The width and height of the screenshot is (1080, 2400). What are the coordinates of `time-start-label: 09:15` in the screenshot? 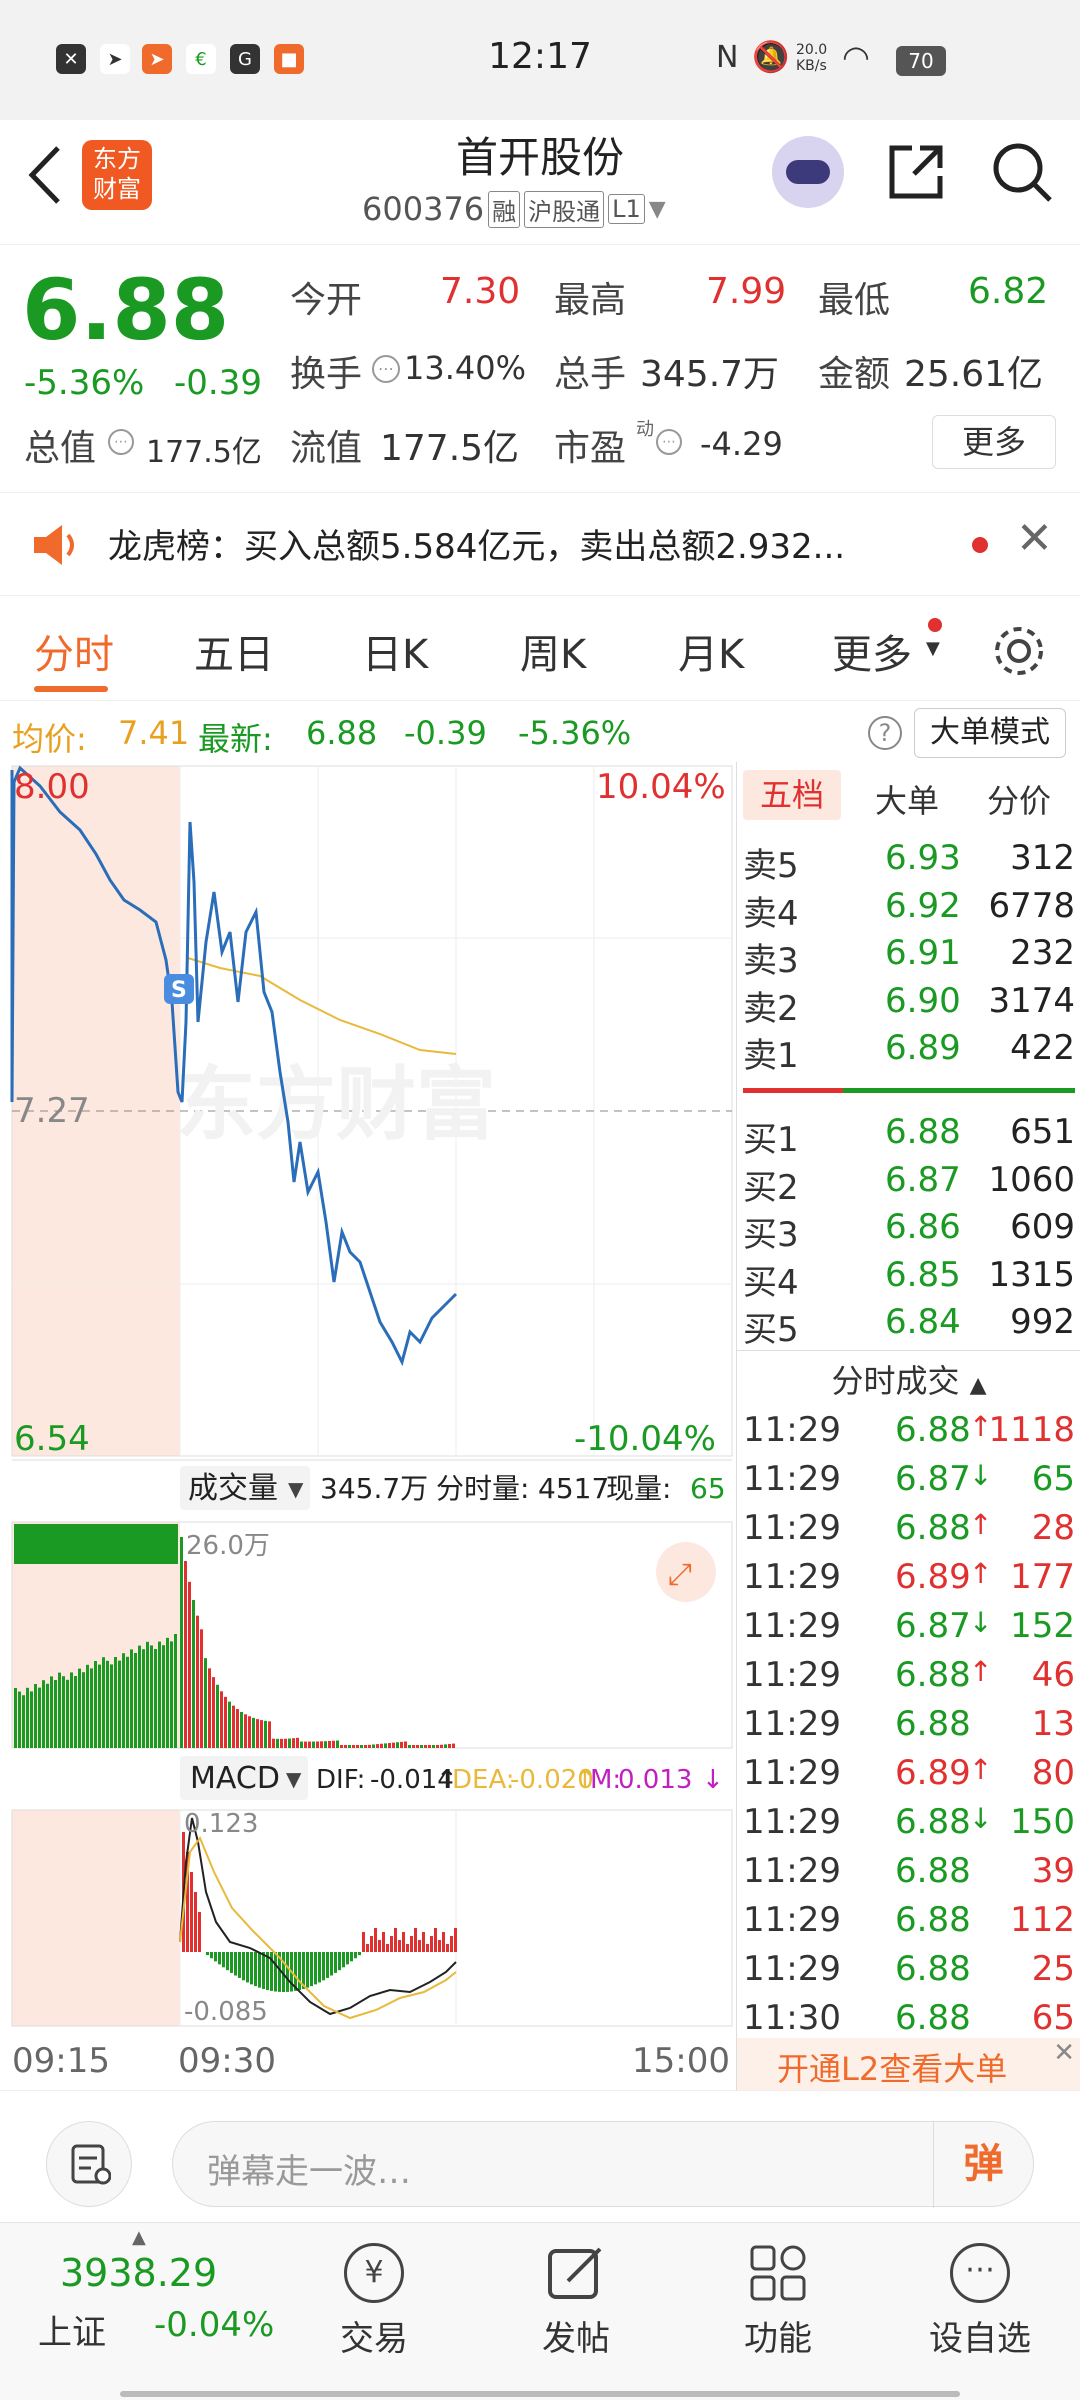 It's located at (61, 2061).